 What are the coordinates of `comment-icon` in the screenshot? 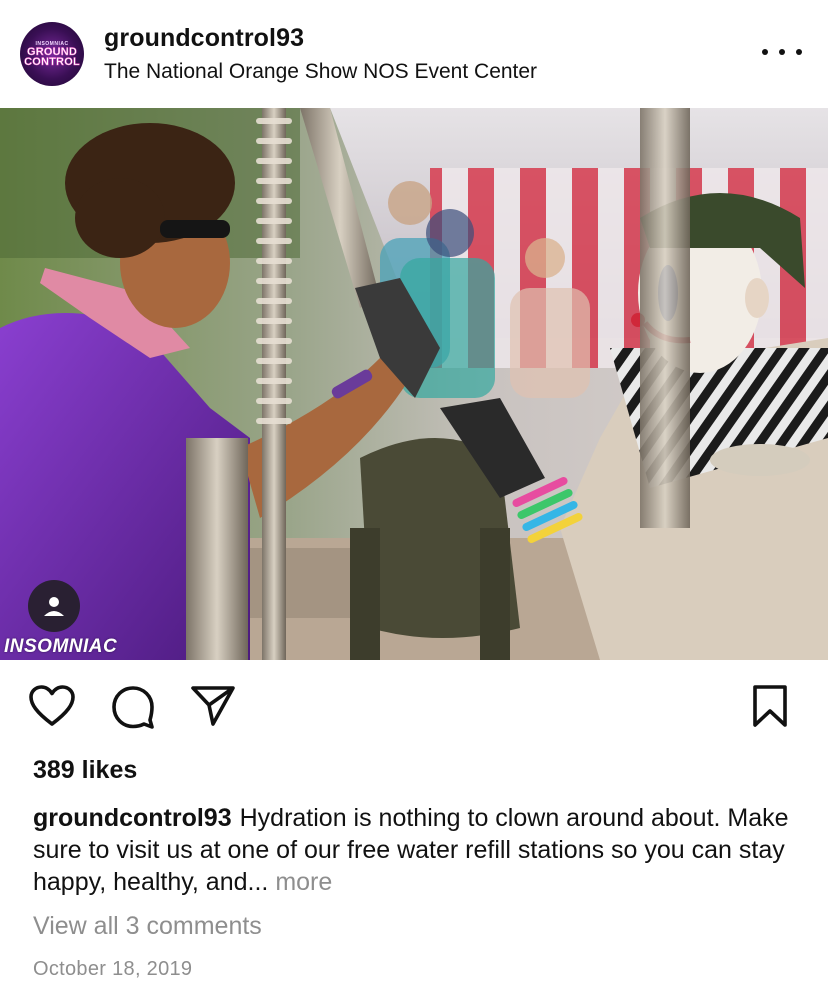 It's located at (133, 709).